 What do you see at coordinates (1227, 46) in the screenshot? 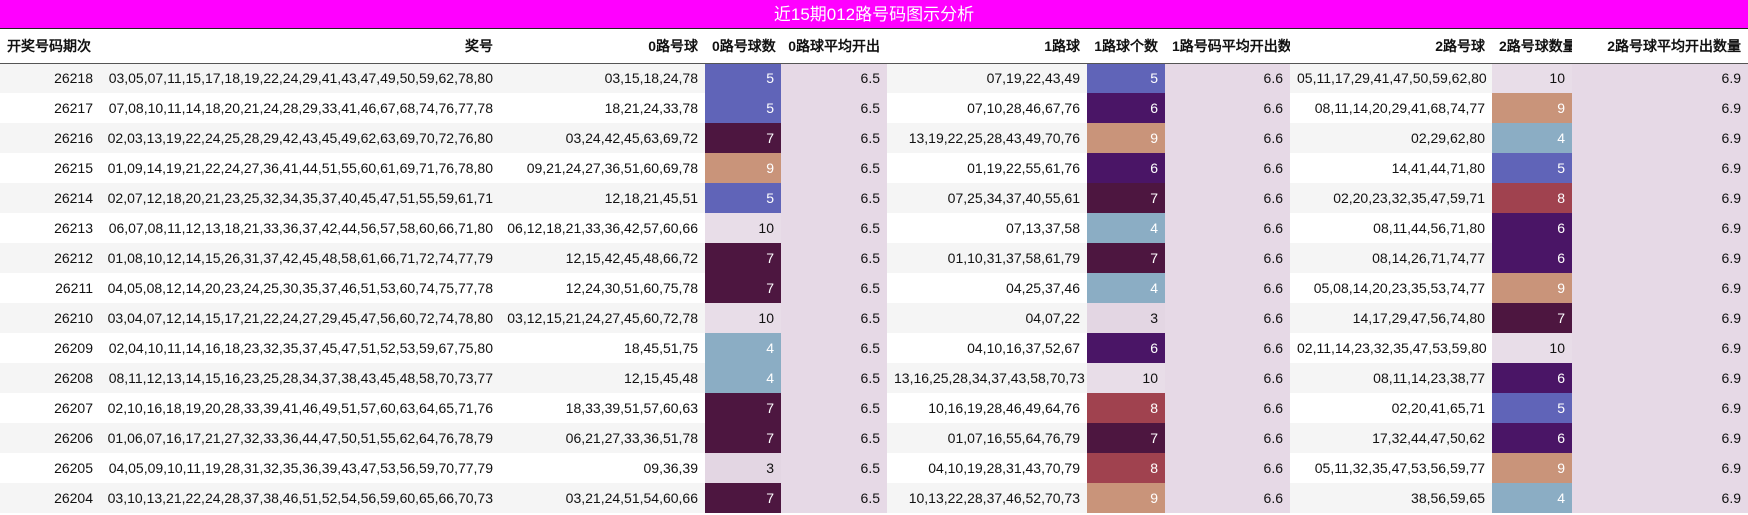
I see `col-header-r1-avg: 1路号码平均开出数` at bounding box center [1227, 46].